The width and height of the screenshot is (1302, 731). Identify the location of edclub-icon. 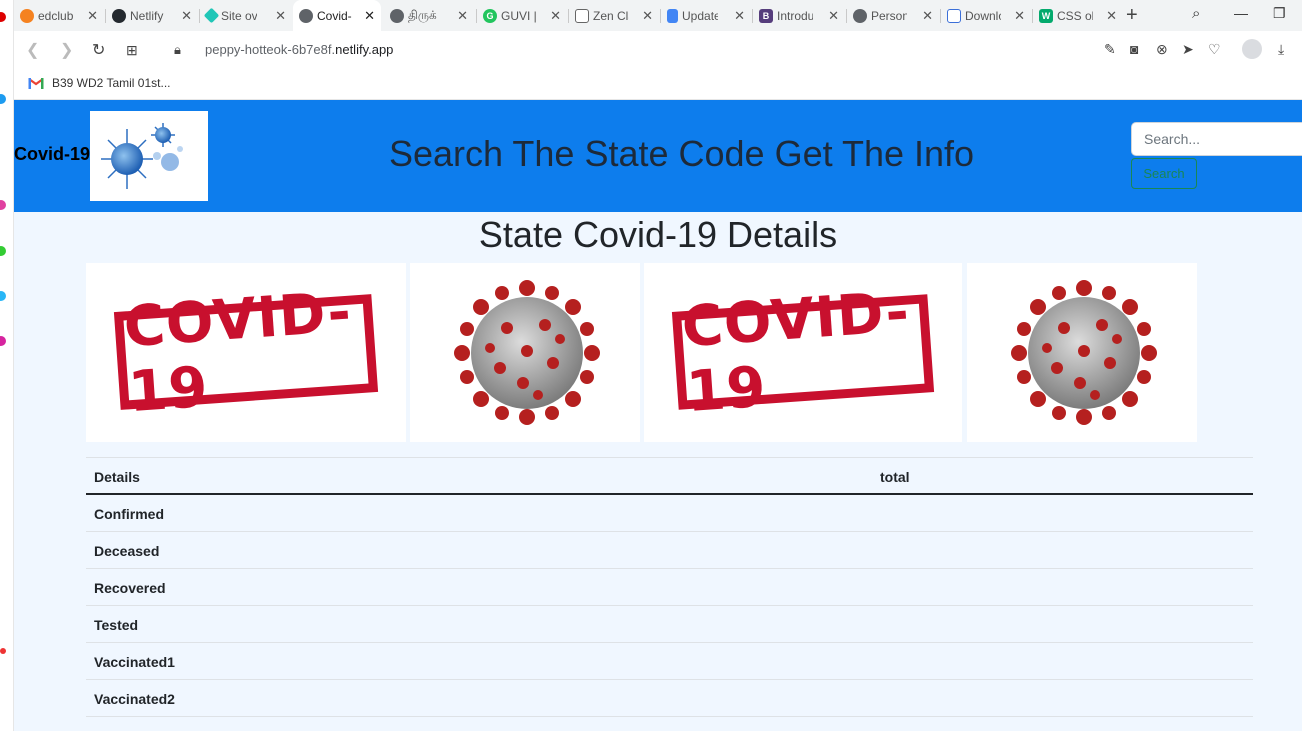
(27, 15).